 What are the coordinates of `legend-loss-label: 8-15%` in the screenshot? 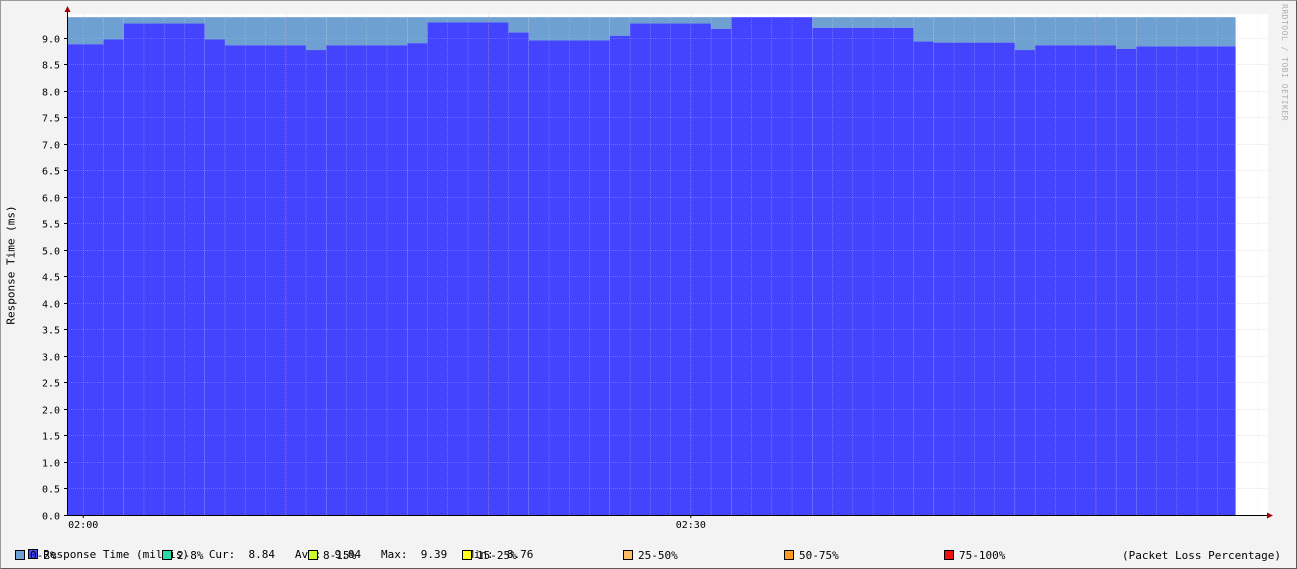 It's located at (340, 555).